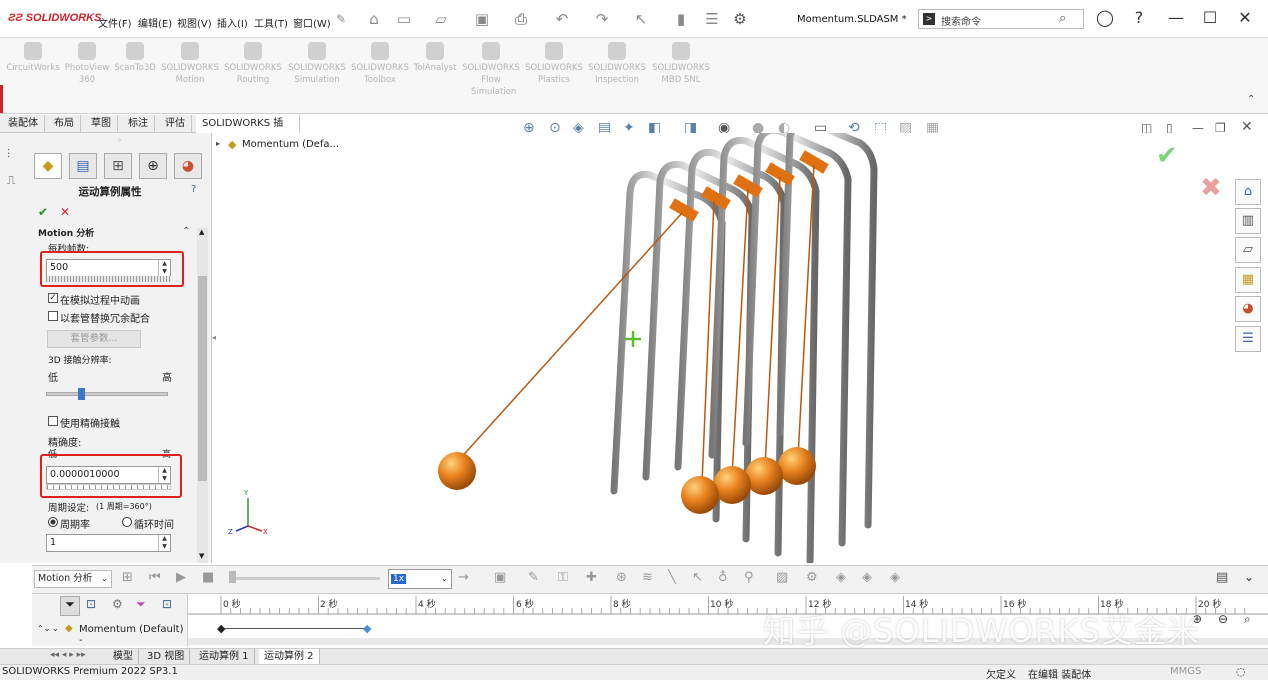 The image size is (1268, 680). Describe the element at coordinates (681, 19) in the screenshot. I see `rebuild-icon: ▮` at that location.